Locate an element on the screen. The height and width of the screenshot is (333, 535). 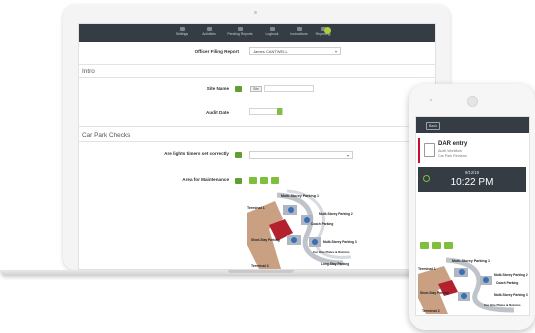
maintenance-label: Area for Maintenance is located at coordinates (205, 179).